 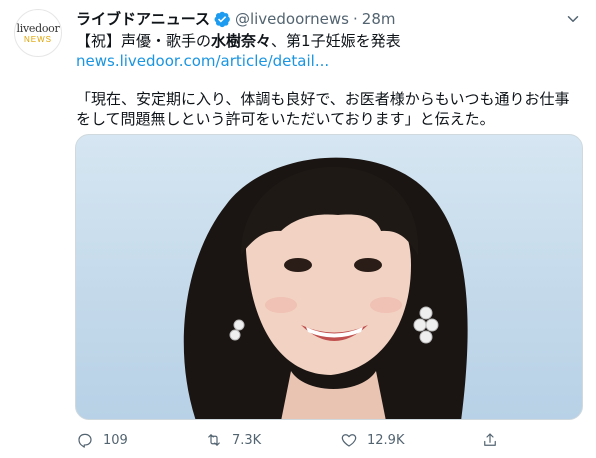 I want to click on account-name: ライブドアニュース, so click(x=143, y=19).